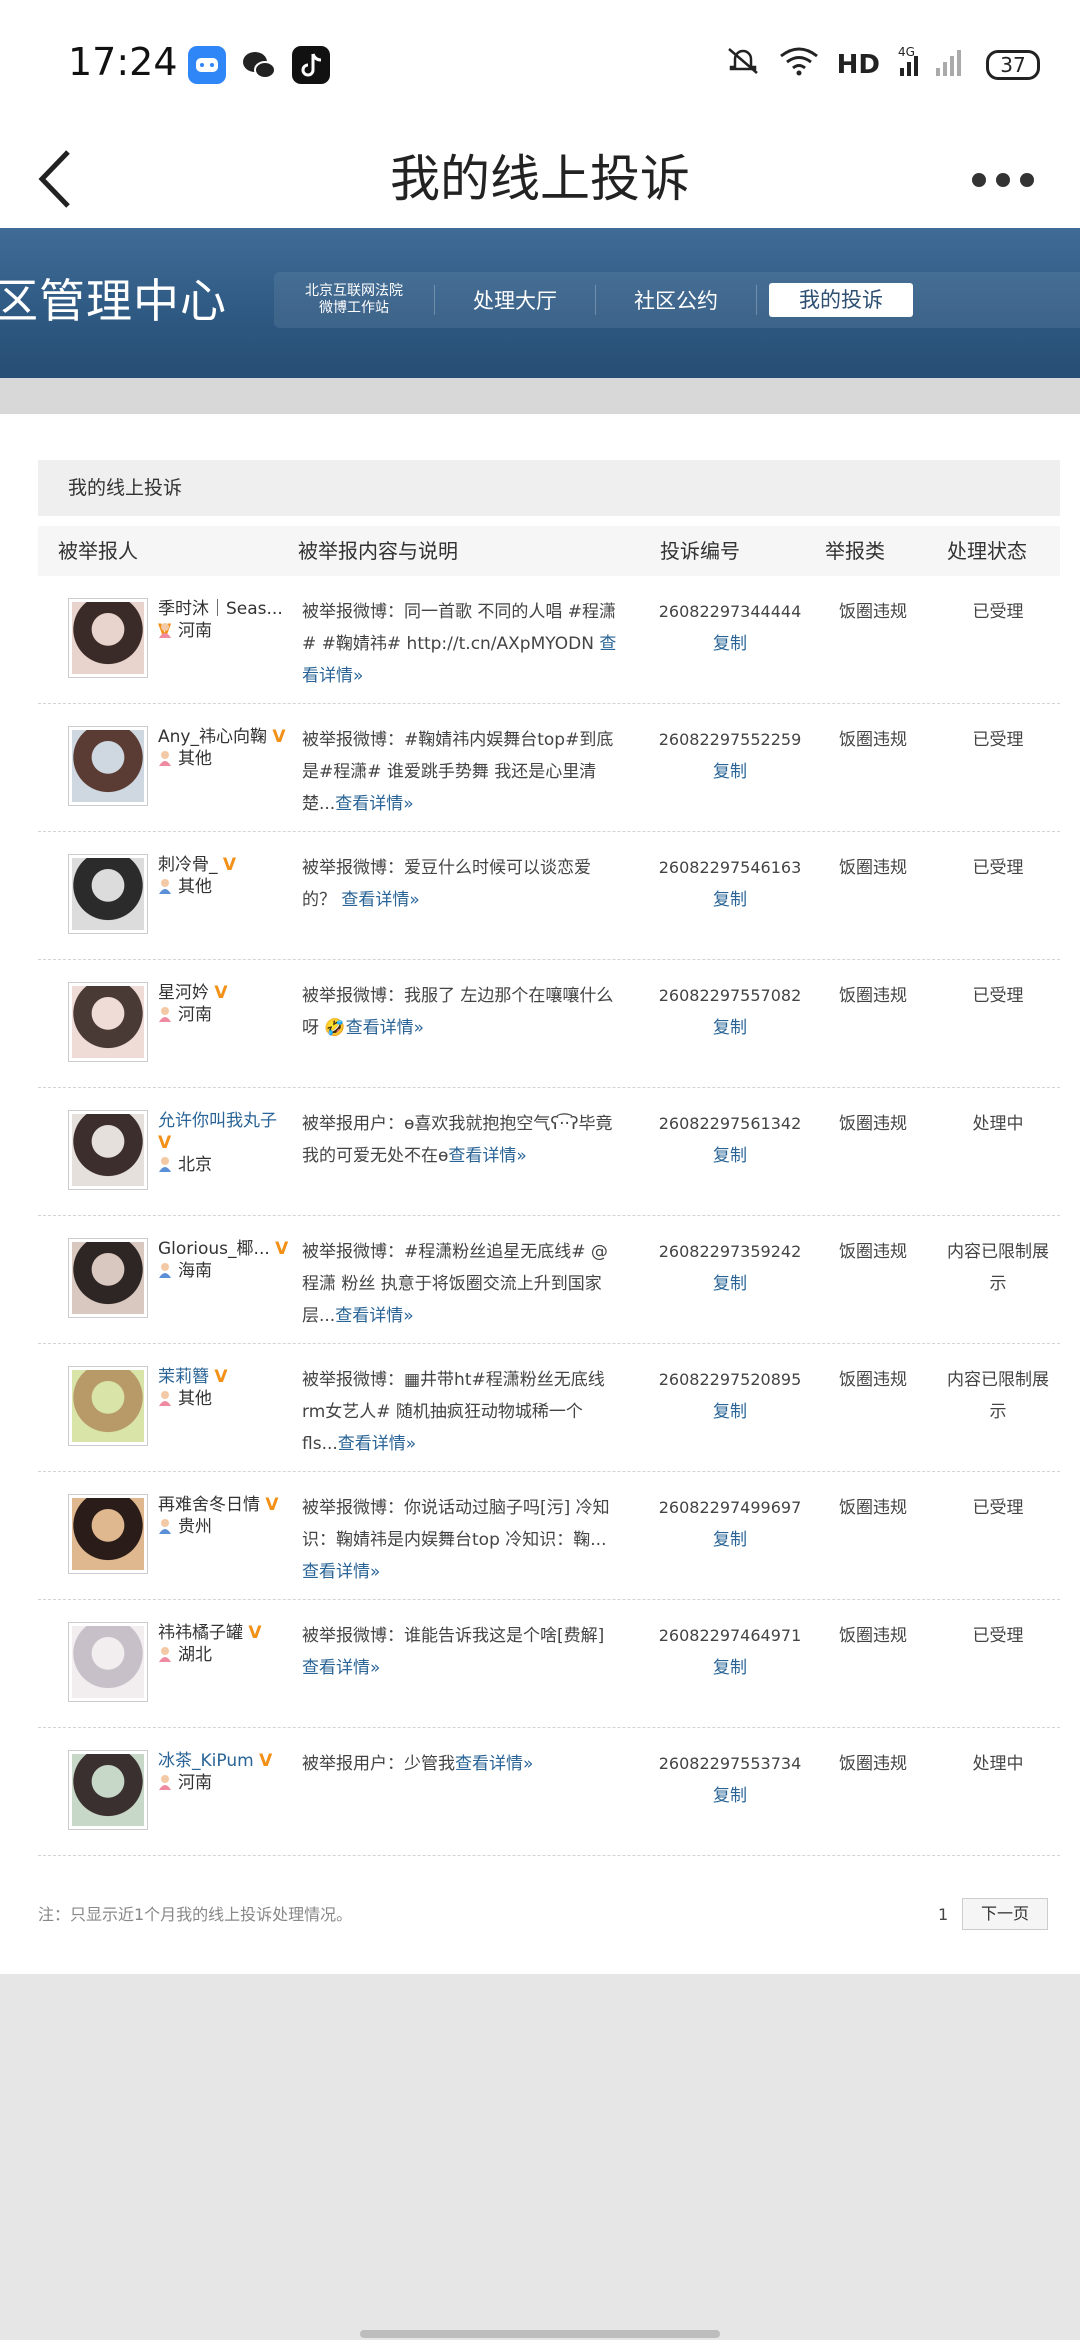 This screenshot has width=1080, height=2340. What do you see at coordinates (183, 1377) in the screenshot?
I see `user-name-text: 茉莉簪` at bounding box center [183, 1377].